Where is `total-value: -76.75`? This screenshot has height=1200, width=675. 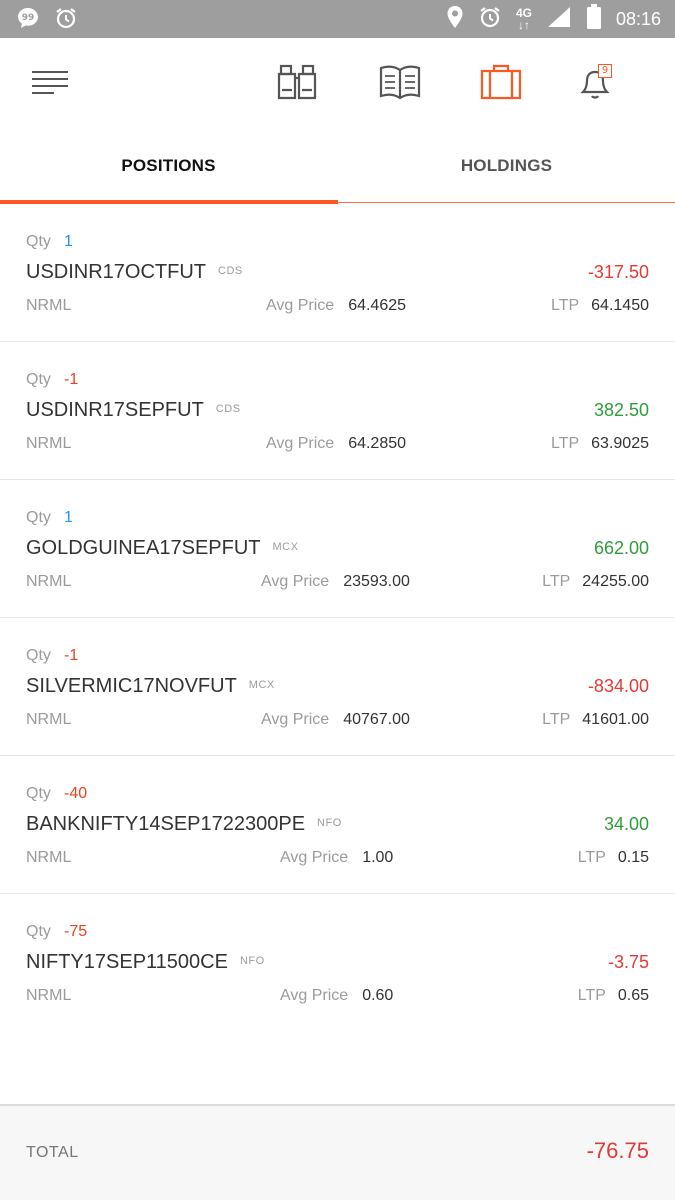
total-value: -76.75 is located at coordinates (617, 1150).